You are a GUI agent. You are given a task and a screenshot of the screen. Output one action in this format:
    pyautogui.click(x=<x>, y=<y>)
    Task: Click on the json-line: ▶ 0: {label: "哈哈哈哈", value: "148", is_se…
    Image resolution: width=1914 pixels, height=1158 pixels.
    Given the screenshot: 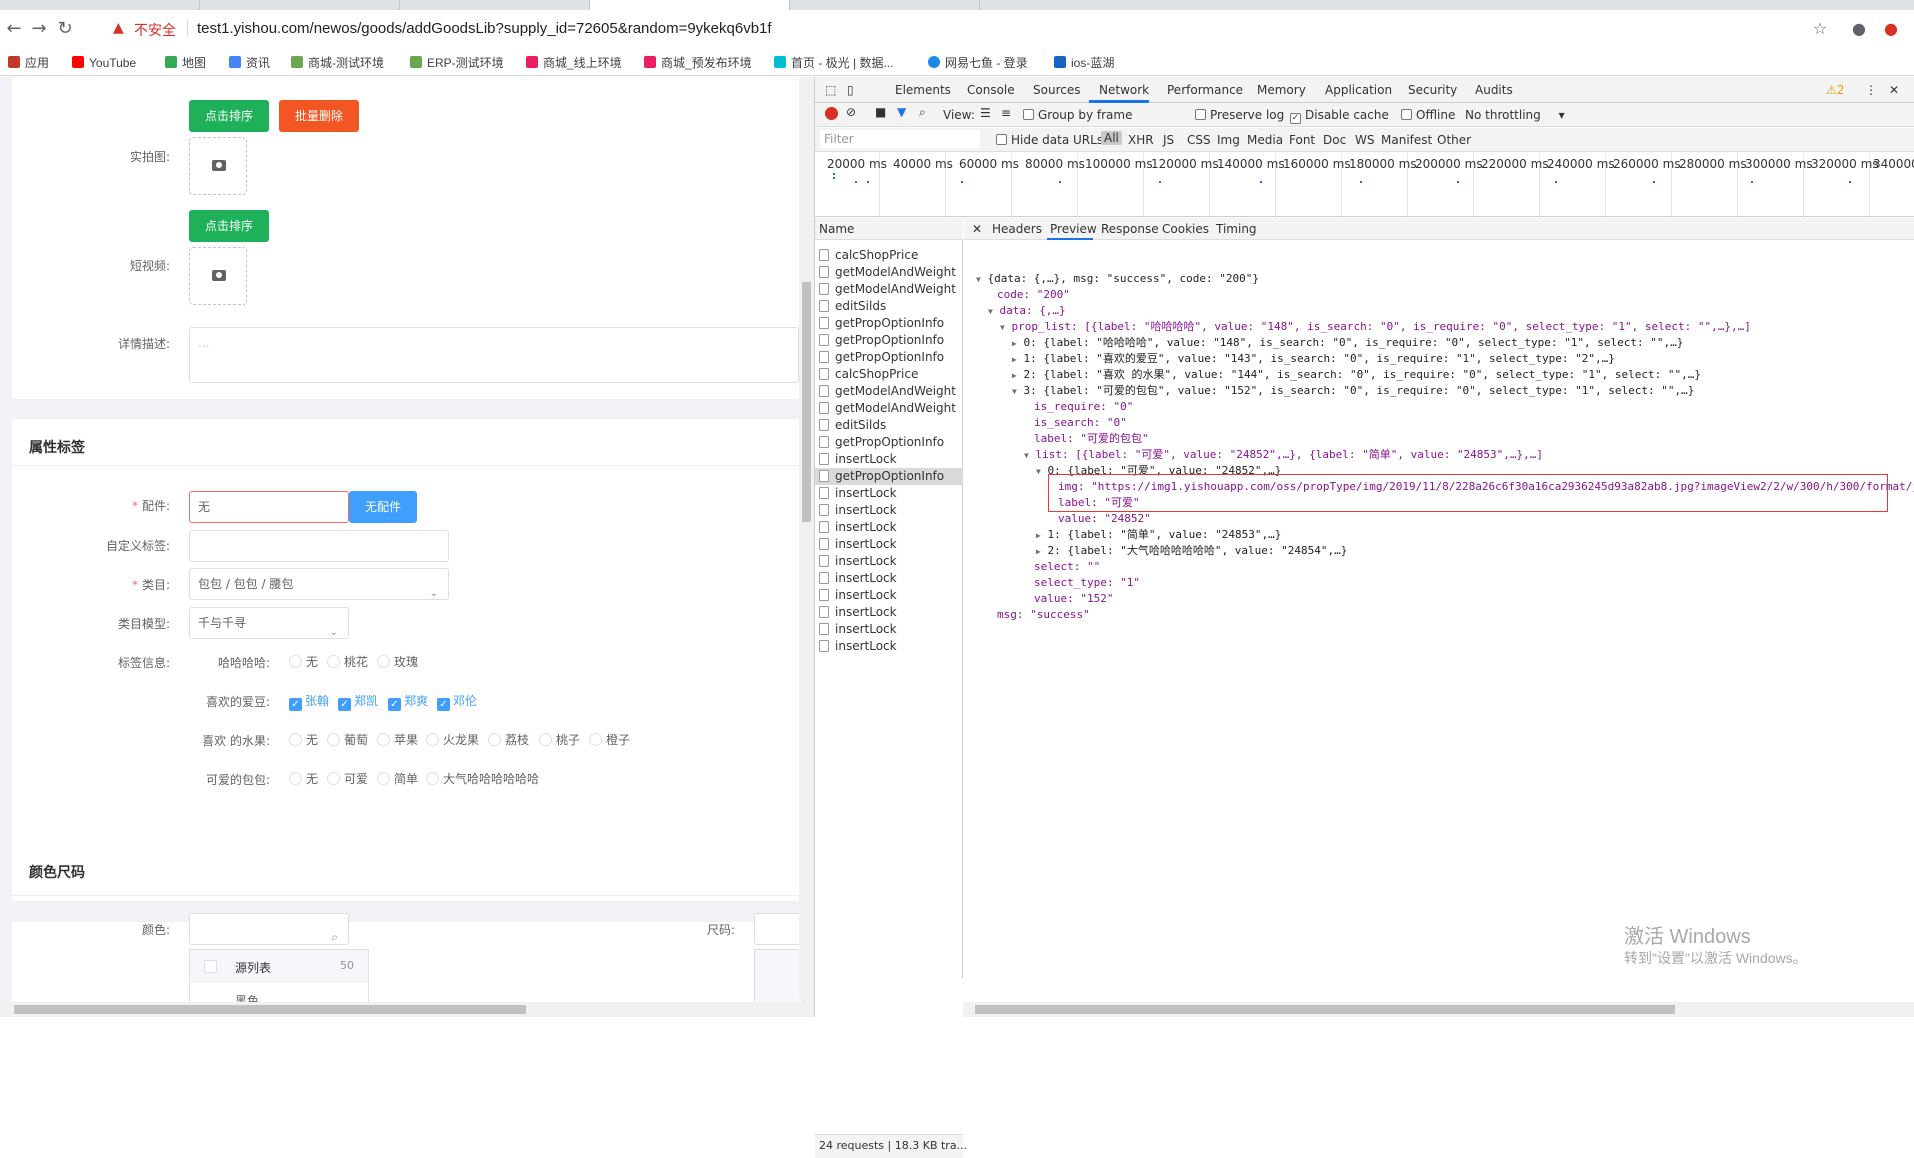 What is the action you would take?
    pyautogui.click(x=1347, y=343)
    